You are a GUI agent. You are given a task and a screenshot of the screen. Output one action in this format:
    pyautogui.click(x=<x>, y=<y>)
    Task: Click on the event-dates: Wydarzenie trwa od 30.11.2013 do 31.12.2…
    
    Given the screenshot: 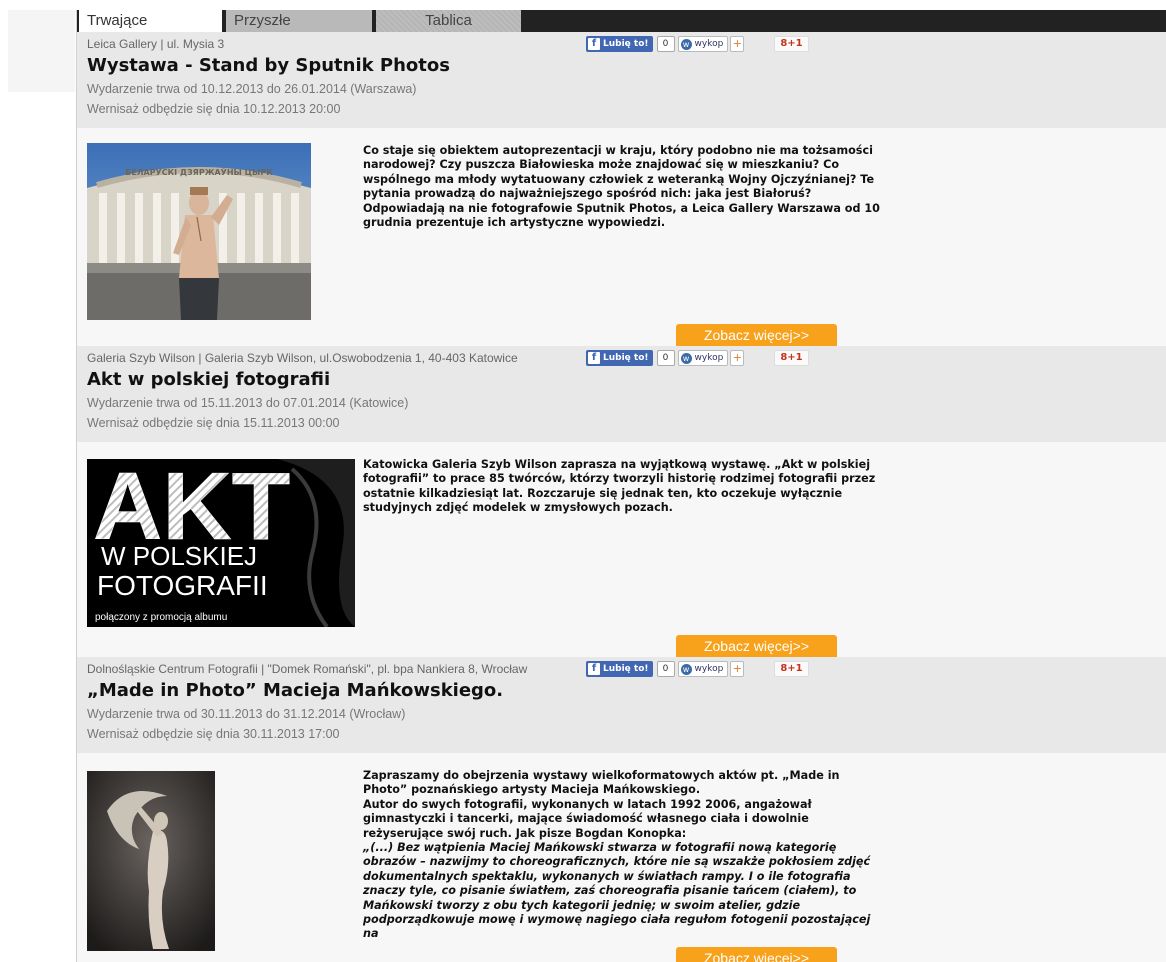 What is the action you would take?
    pyautogui.click(x=246, y=714)
    